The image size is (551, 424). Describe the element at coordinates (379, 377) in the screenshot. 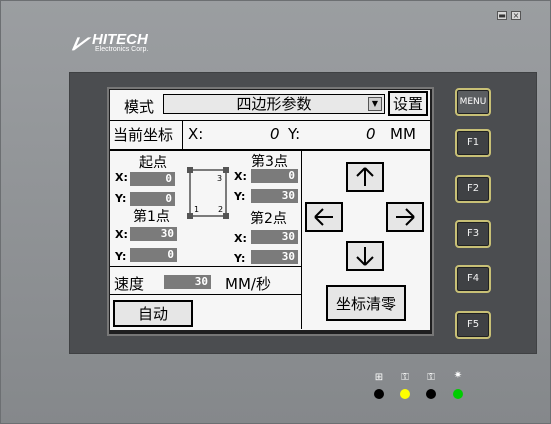

I see `network-icon: ⊞` at that location.